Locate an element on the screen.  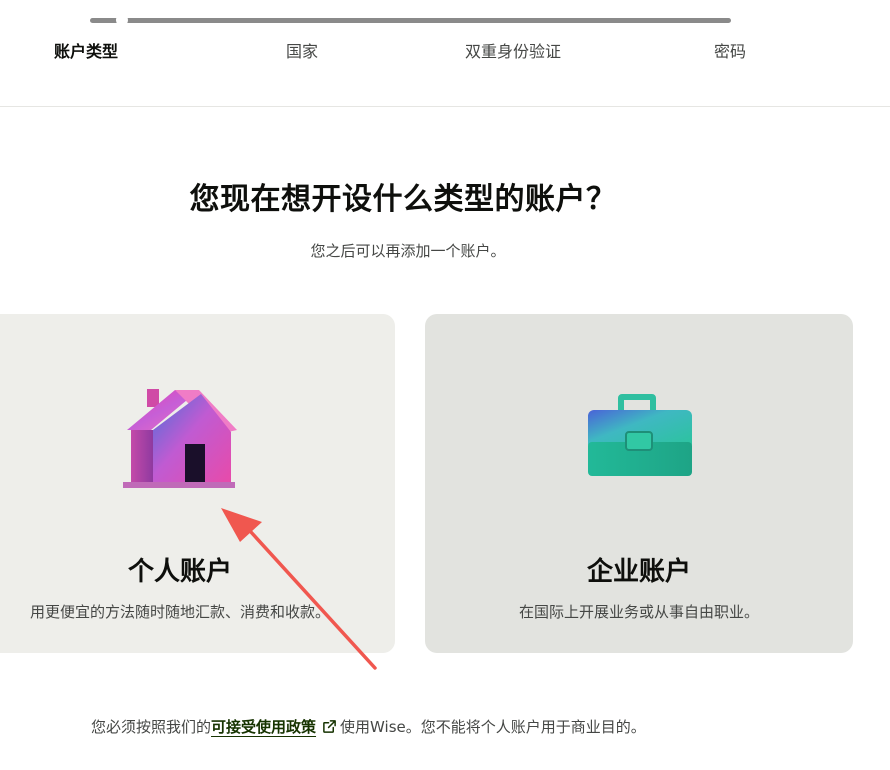
progress-bar is located at coordinates (410, 20).